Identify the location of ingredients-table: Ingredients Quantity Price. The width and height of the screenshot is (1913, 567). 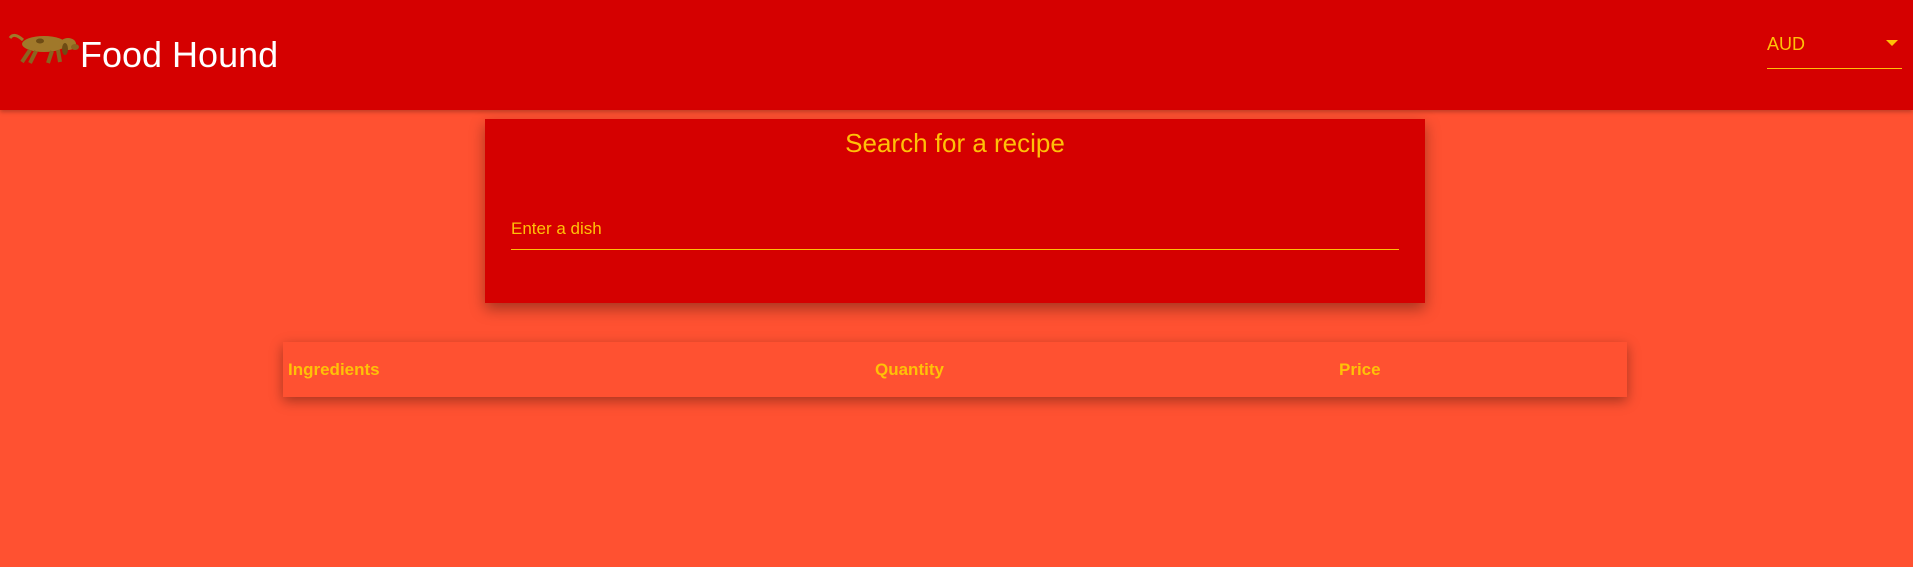
(955, 369).